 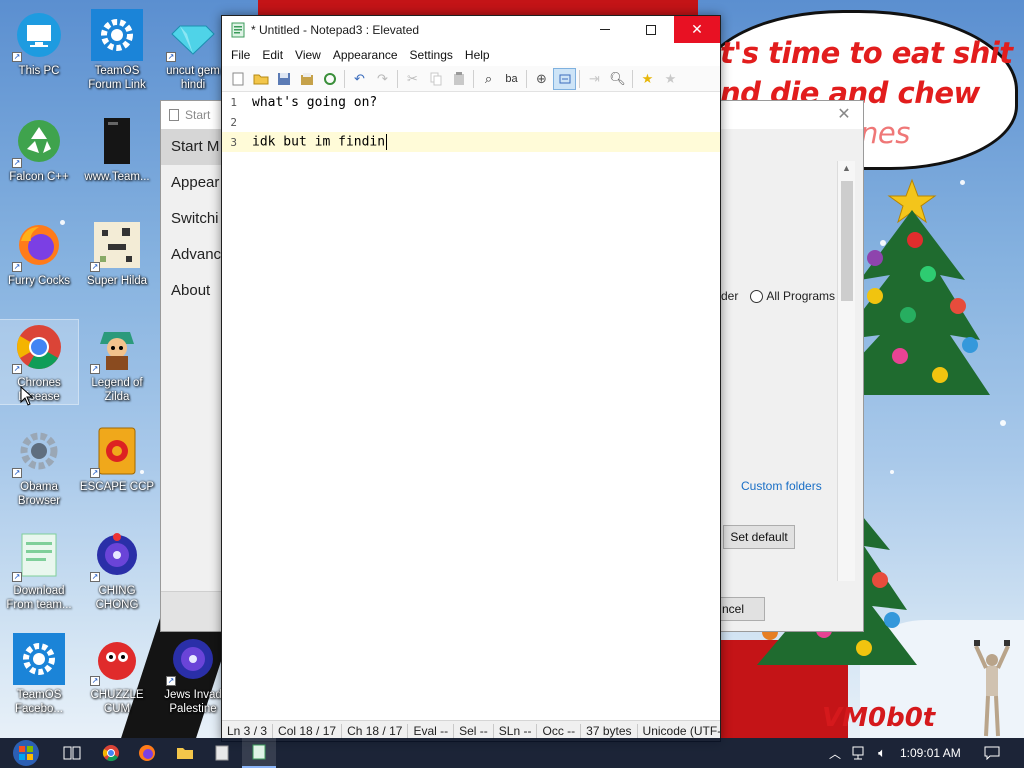 I want to click on find-binoculars-icon: ⌕, so click(x=488, y=79).